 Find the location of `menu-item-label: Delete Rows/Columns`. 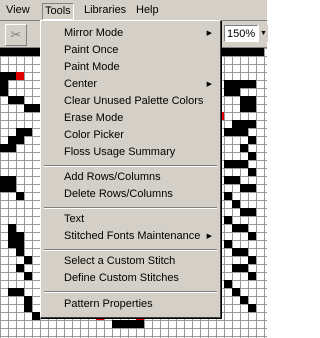

menu-item-label: Delete Rows/Columns is located at coordinates (118, 194).